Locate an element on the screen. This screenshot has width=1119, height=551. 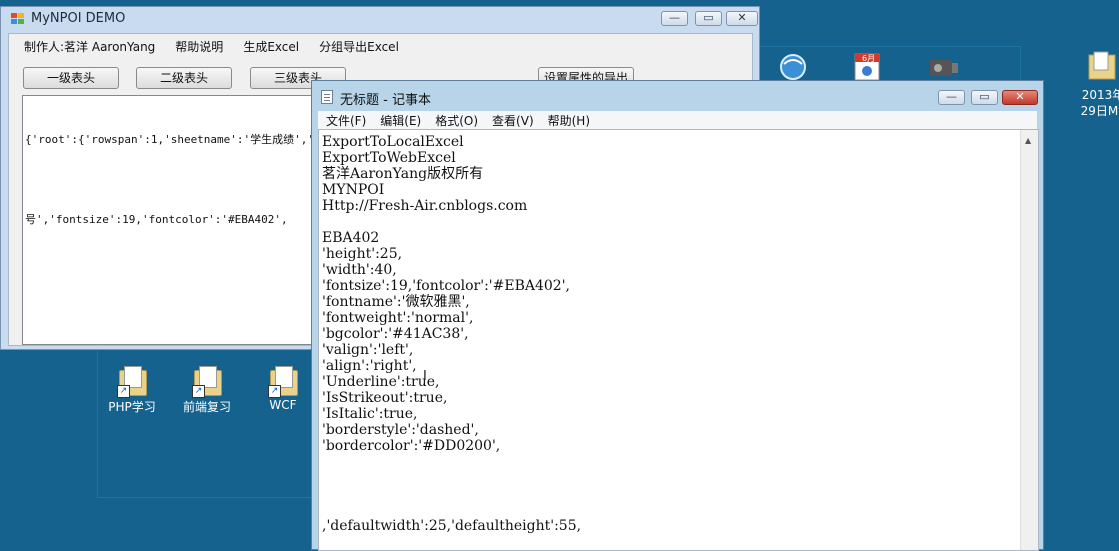
clock-line-1: 2013年 is located at coordinates (1100, 95).